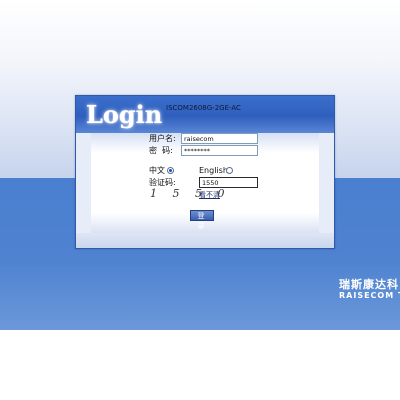  I want to click on lang-english-label: English, so click(213, 170).